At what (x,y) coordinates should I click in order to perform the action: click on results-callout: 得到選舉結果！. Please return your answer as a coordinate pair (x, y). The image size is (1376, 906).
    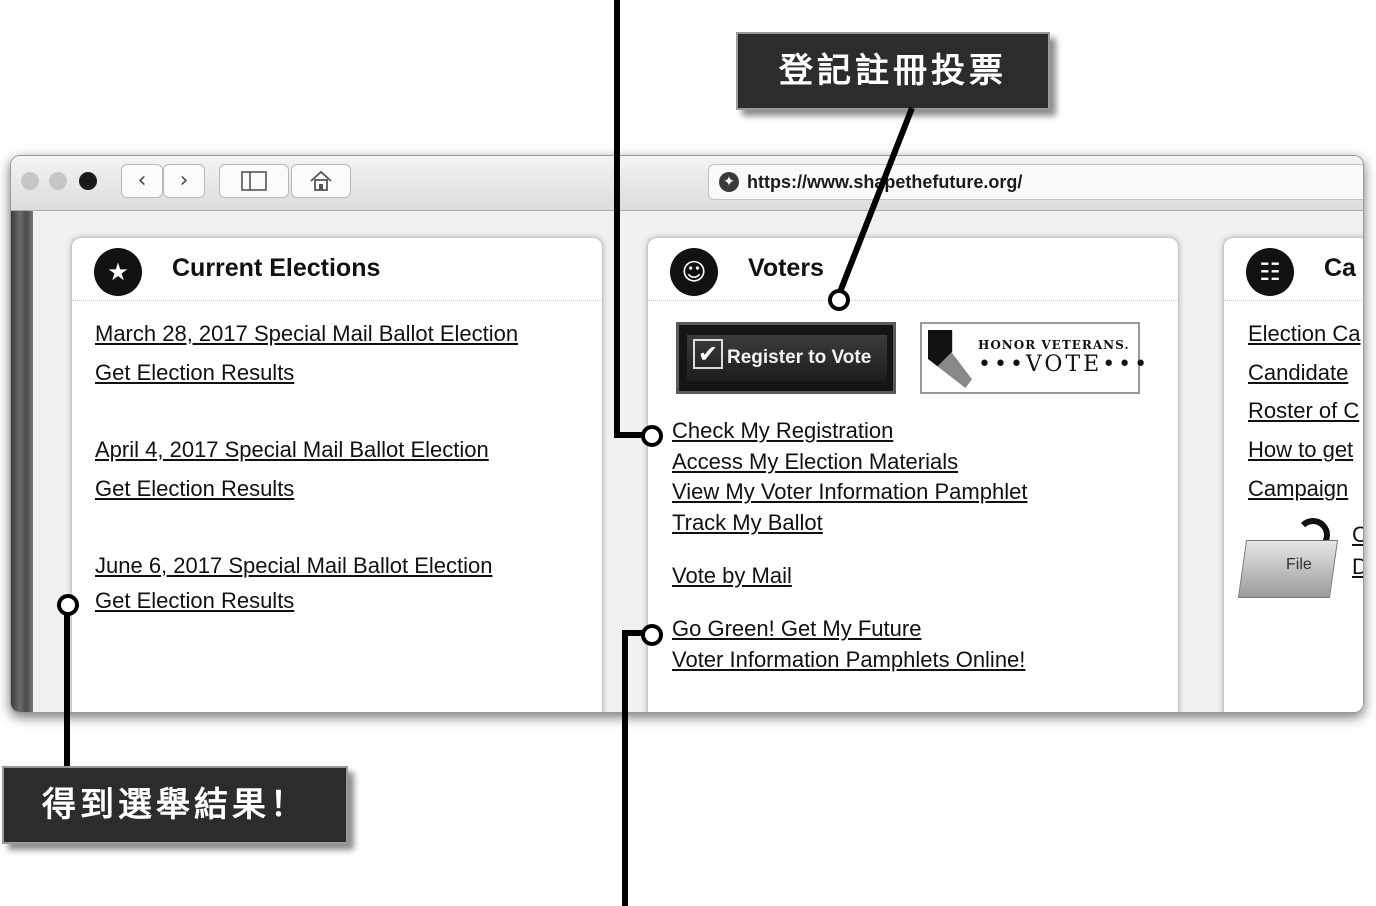
    Looking at the image, I should click on (175, 805).